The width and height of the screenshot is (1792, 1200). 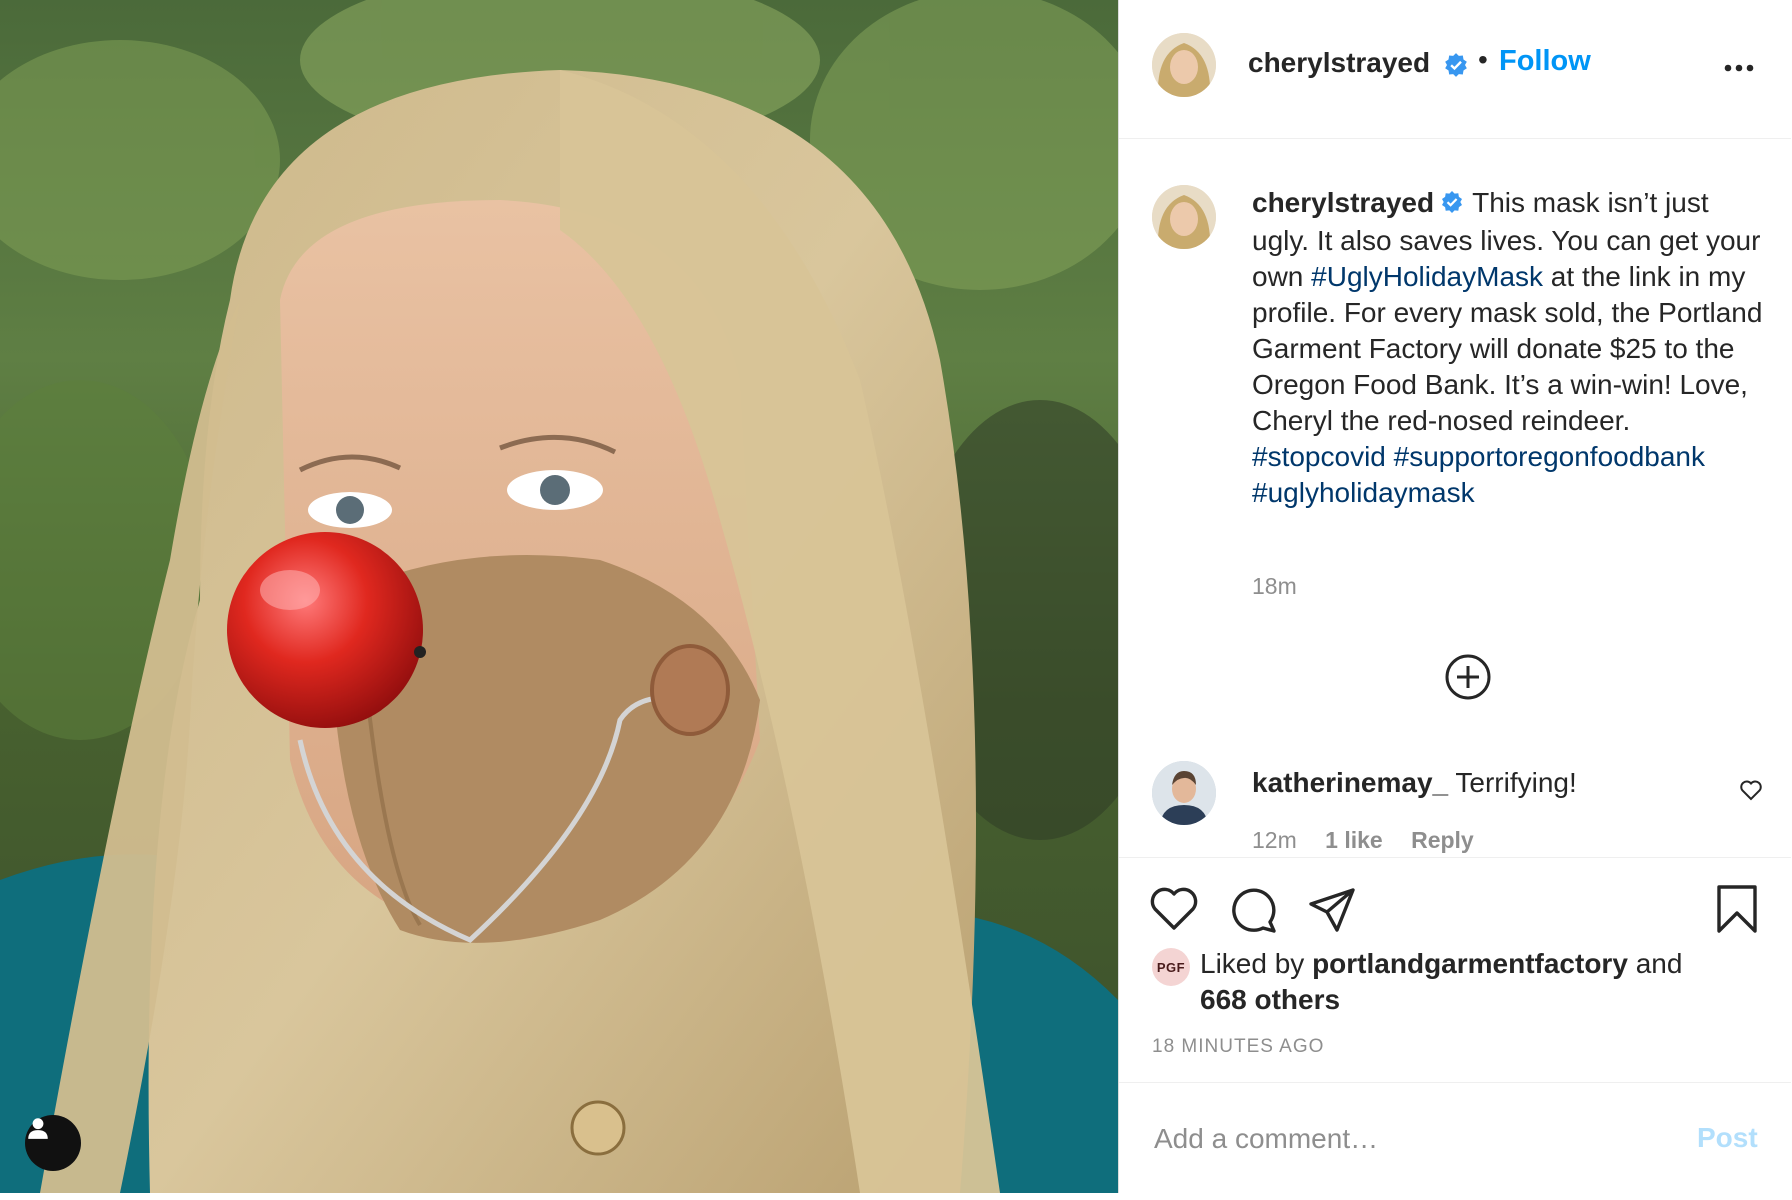 What do you see at coordinates (53, 1143) in the screenshot?
I see `user-tag-icon` at bounding box center [53, 1143].